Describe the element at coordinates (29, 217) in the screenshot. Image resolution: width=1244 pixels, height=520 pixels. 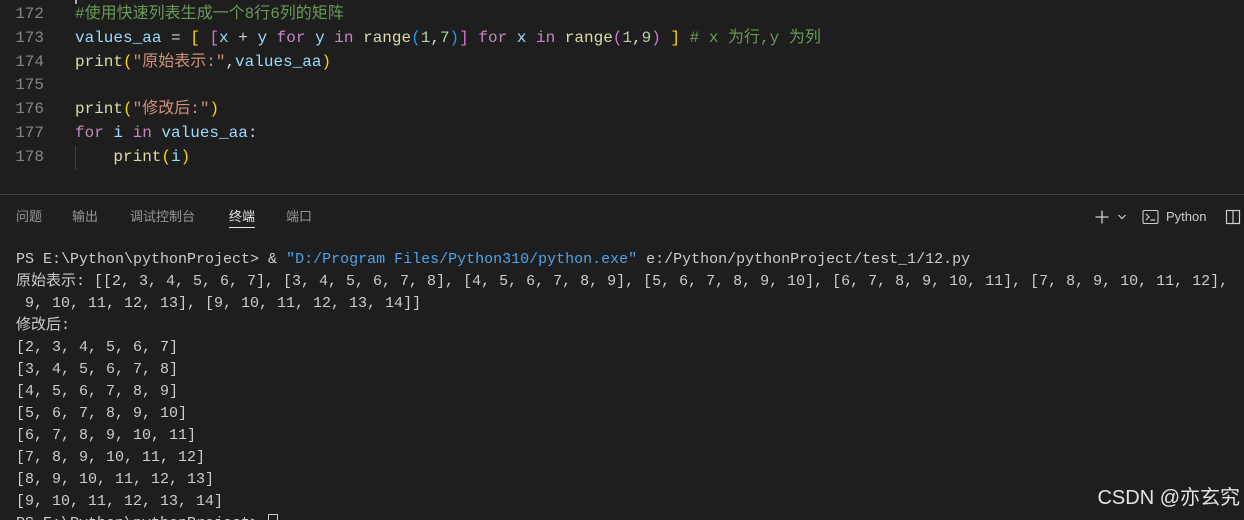
I see `tab-problems: 问题` at that location.